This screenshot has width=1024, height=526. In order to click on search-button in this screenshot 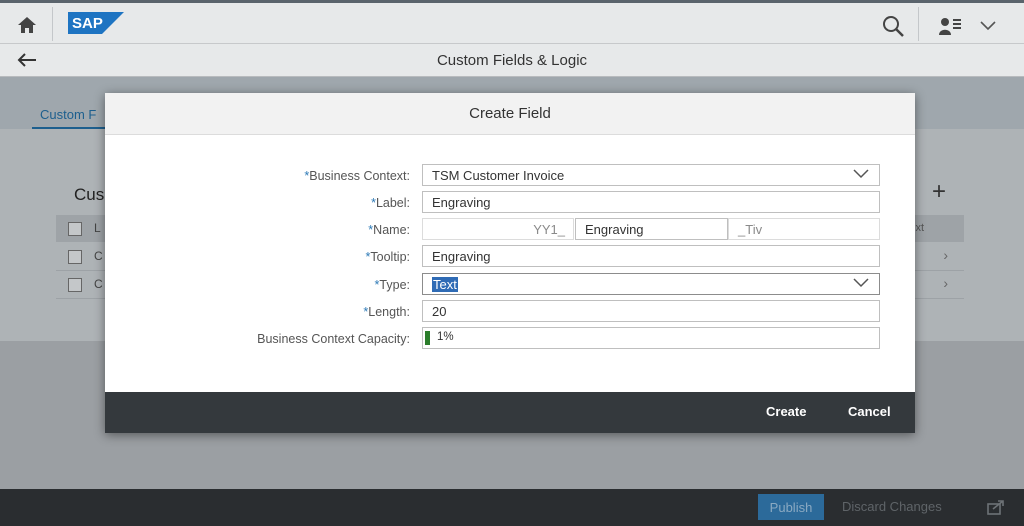, I will do `click(893, 26)`.